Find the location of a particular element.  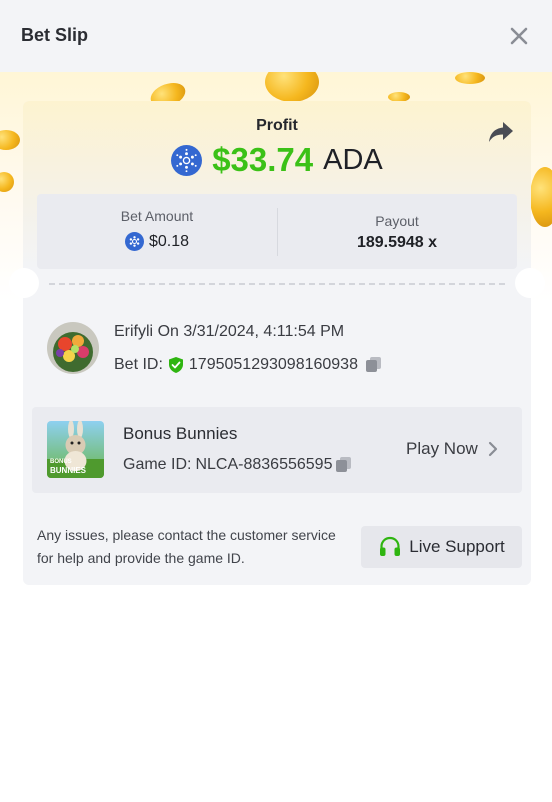

bet-amount-value: $0.18 is located at coordinates (169, 241).